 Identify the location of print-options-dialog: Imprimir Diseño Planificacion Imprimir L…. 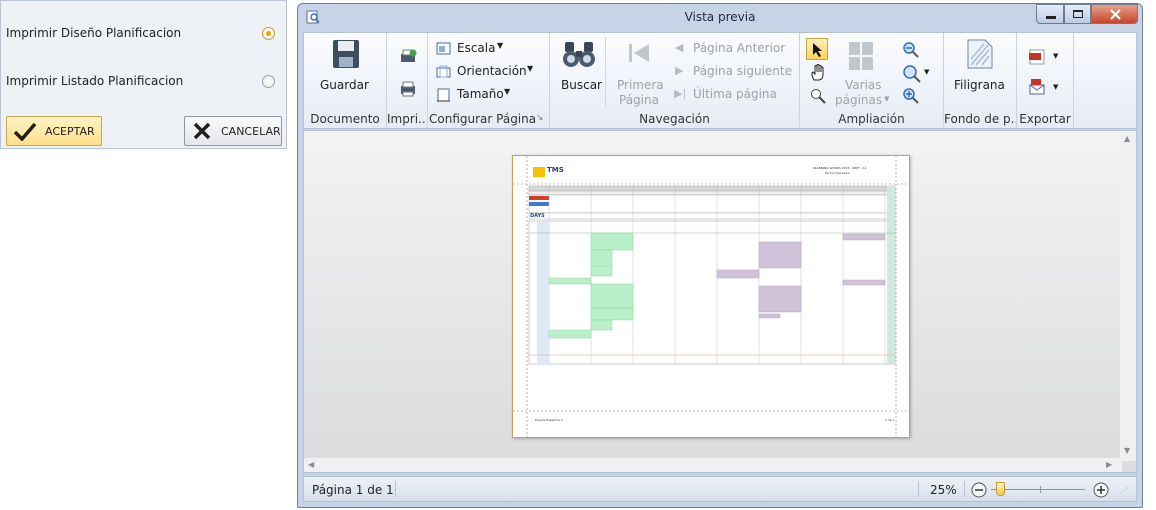
(143, 74).